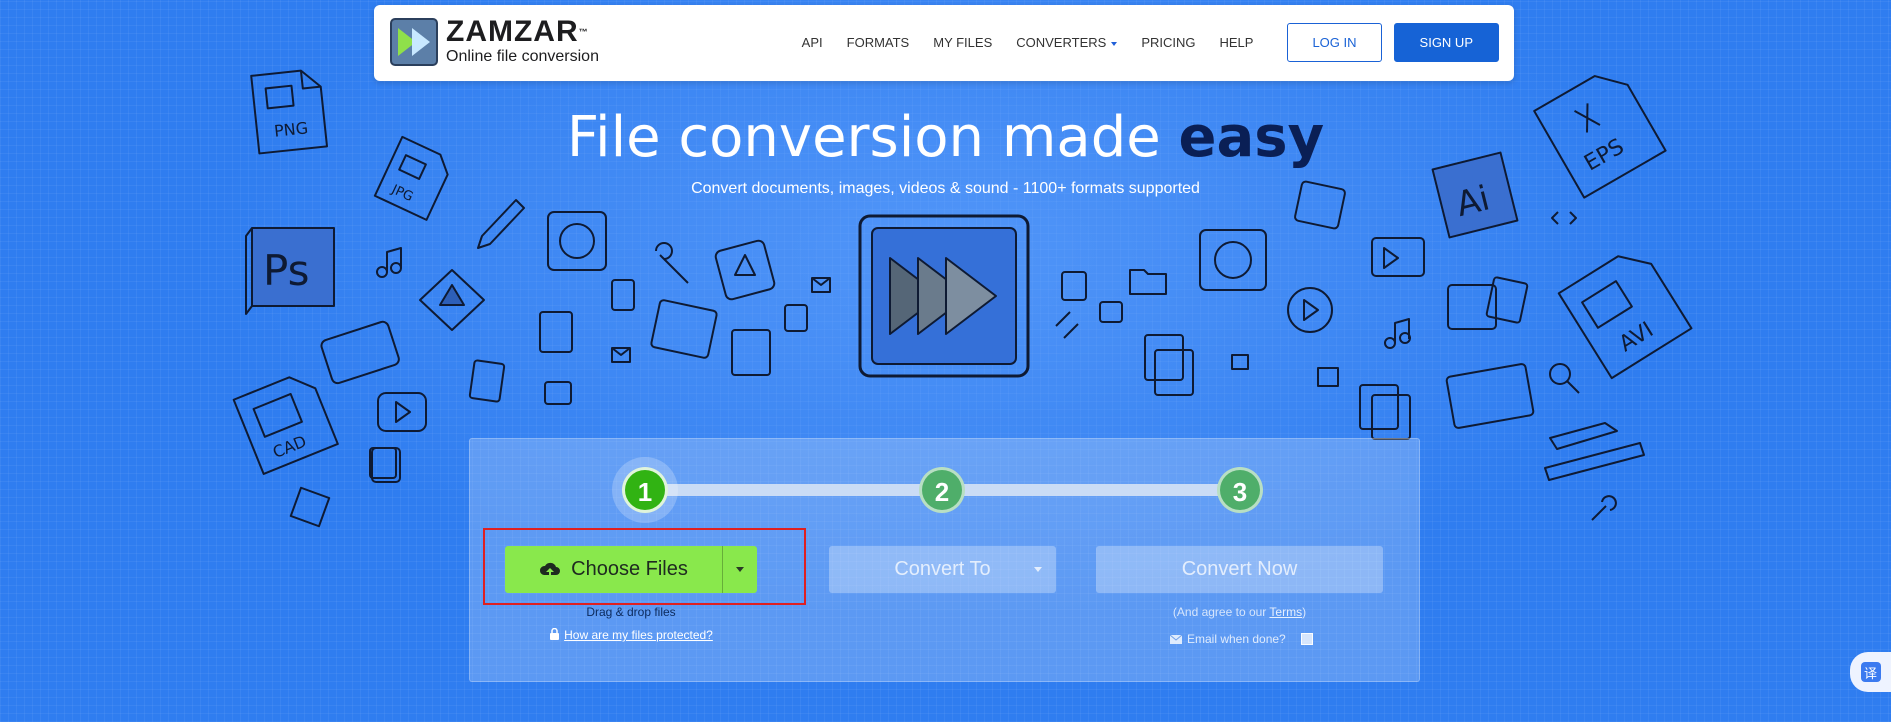  What do you see at coordinates (1251, 137) in the screenshot?
I see `hero-title-emphasis: easy` at bounding box center [1251, 137].